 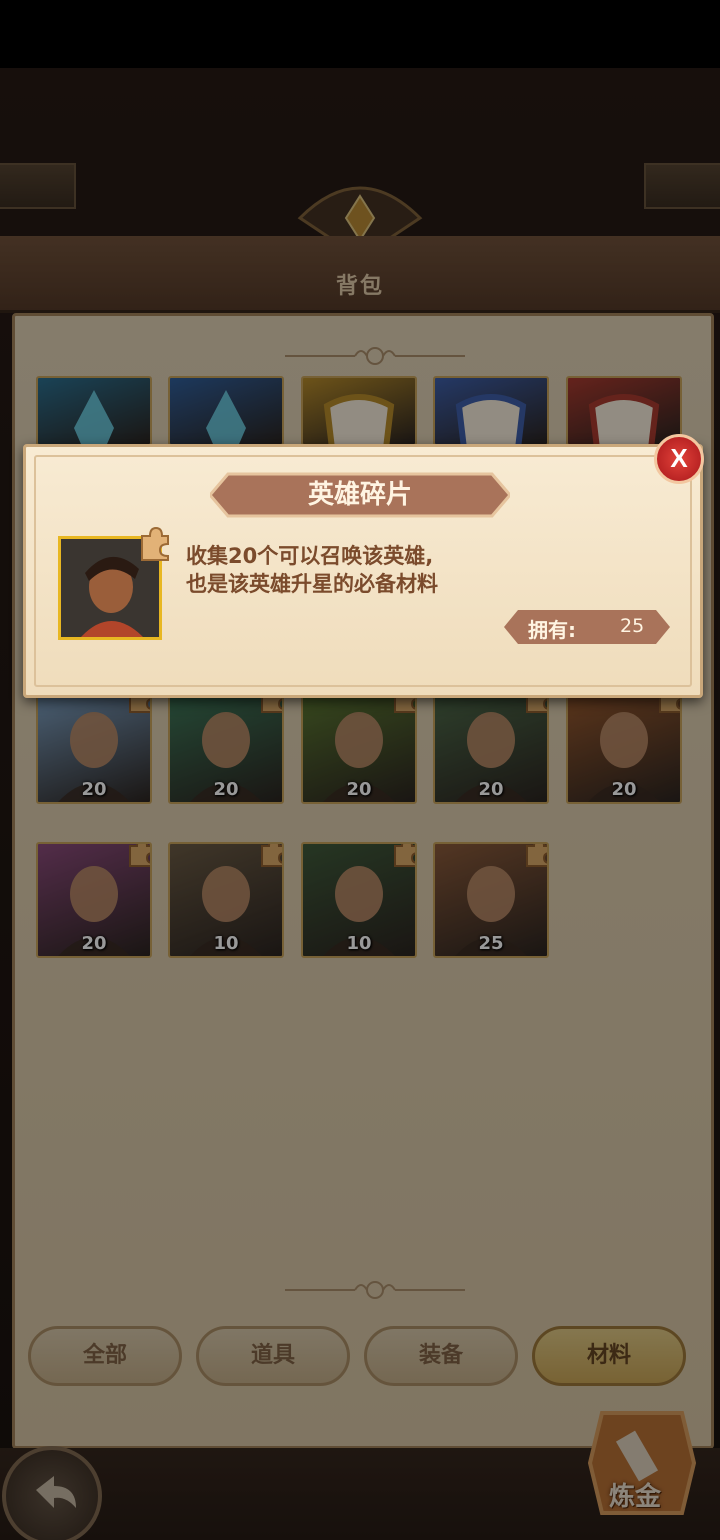 I want to click on flourish-bottom-icon, so click(x=375, y=1290).